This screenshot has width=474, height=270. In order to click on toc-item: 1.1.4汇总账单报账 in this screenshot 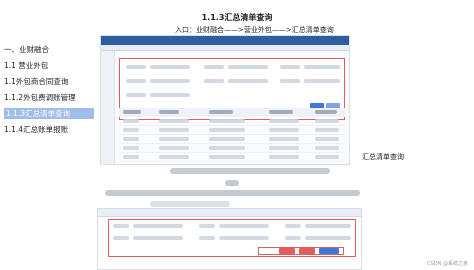, I will do `click(49, 132)`.